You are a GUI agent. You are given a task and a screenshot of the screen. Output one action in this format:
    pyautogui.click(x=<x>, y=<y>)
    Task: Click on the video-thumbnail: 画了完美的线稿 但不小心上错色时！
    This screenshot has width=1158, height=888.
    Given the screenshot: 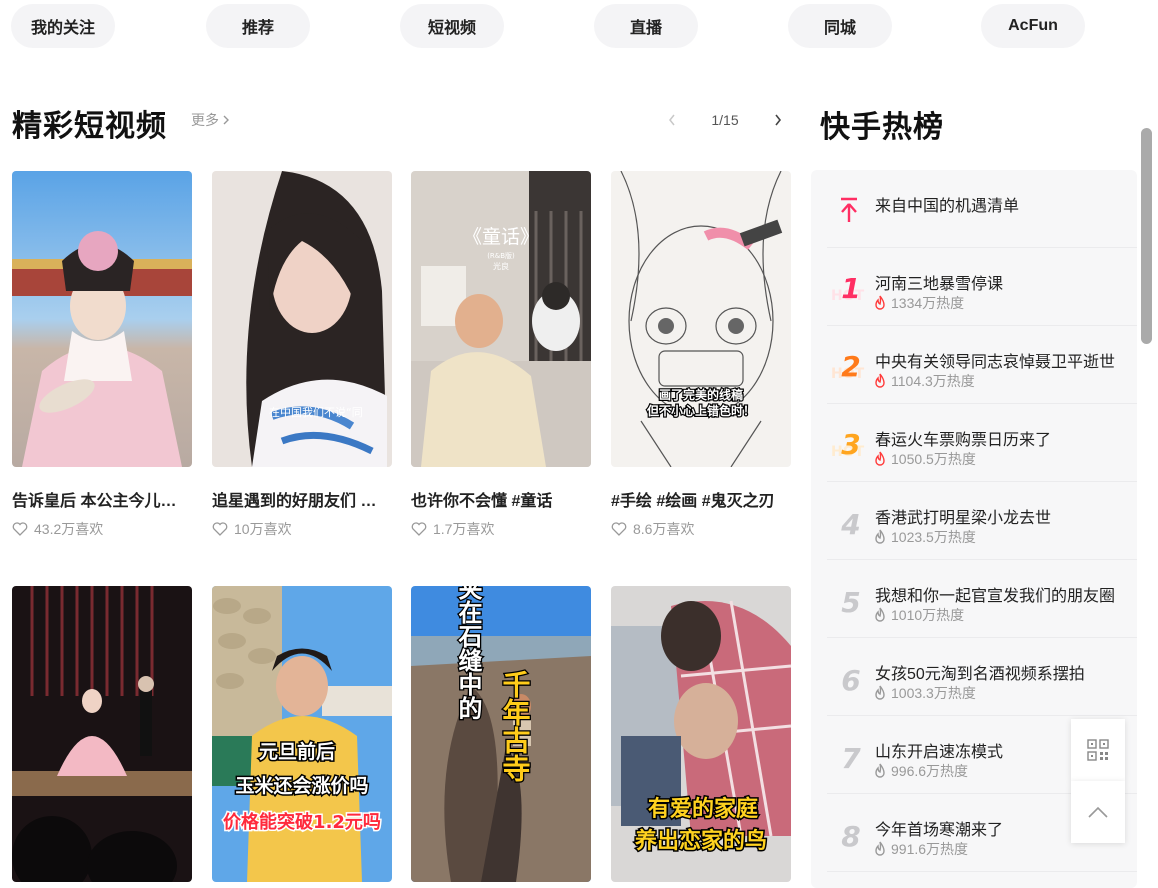 What is the action you would take?
    pyautogui.click(x=701, y=319)
    